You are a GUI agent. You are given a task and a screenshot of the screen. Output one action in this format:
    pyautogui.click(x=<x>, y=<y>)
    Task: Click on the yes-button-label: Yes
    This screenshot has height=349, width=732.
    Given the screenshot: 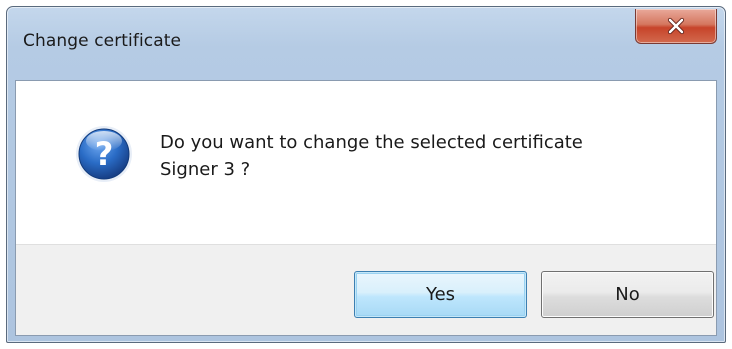 What is the action you would take?
    pyautogui.click(x=440, y=294)
    